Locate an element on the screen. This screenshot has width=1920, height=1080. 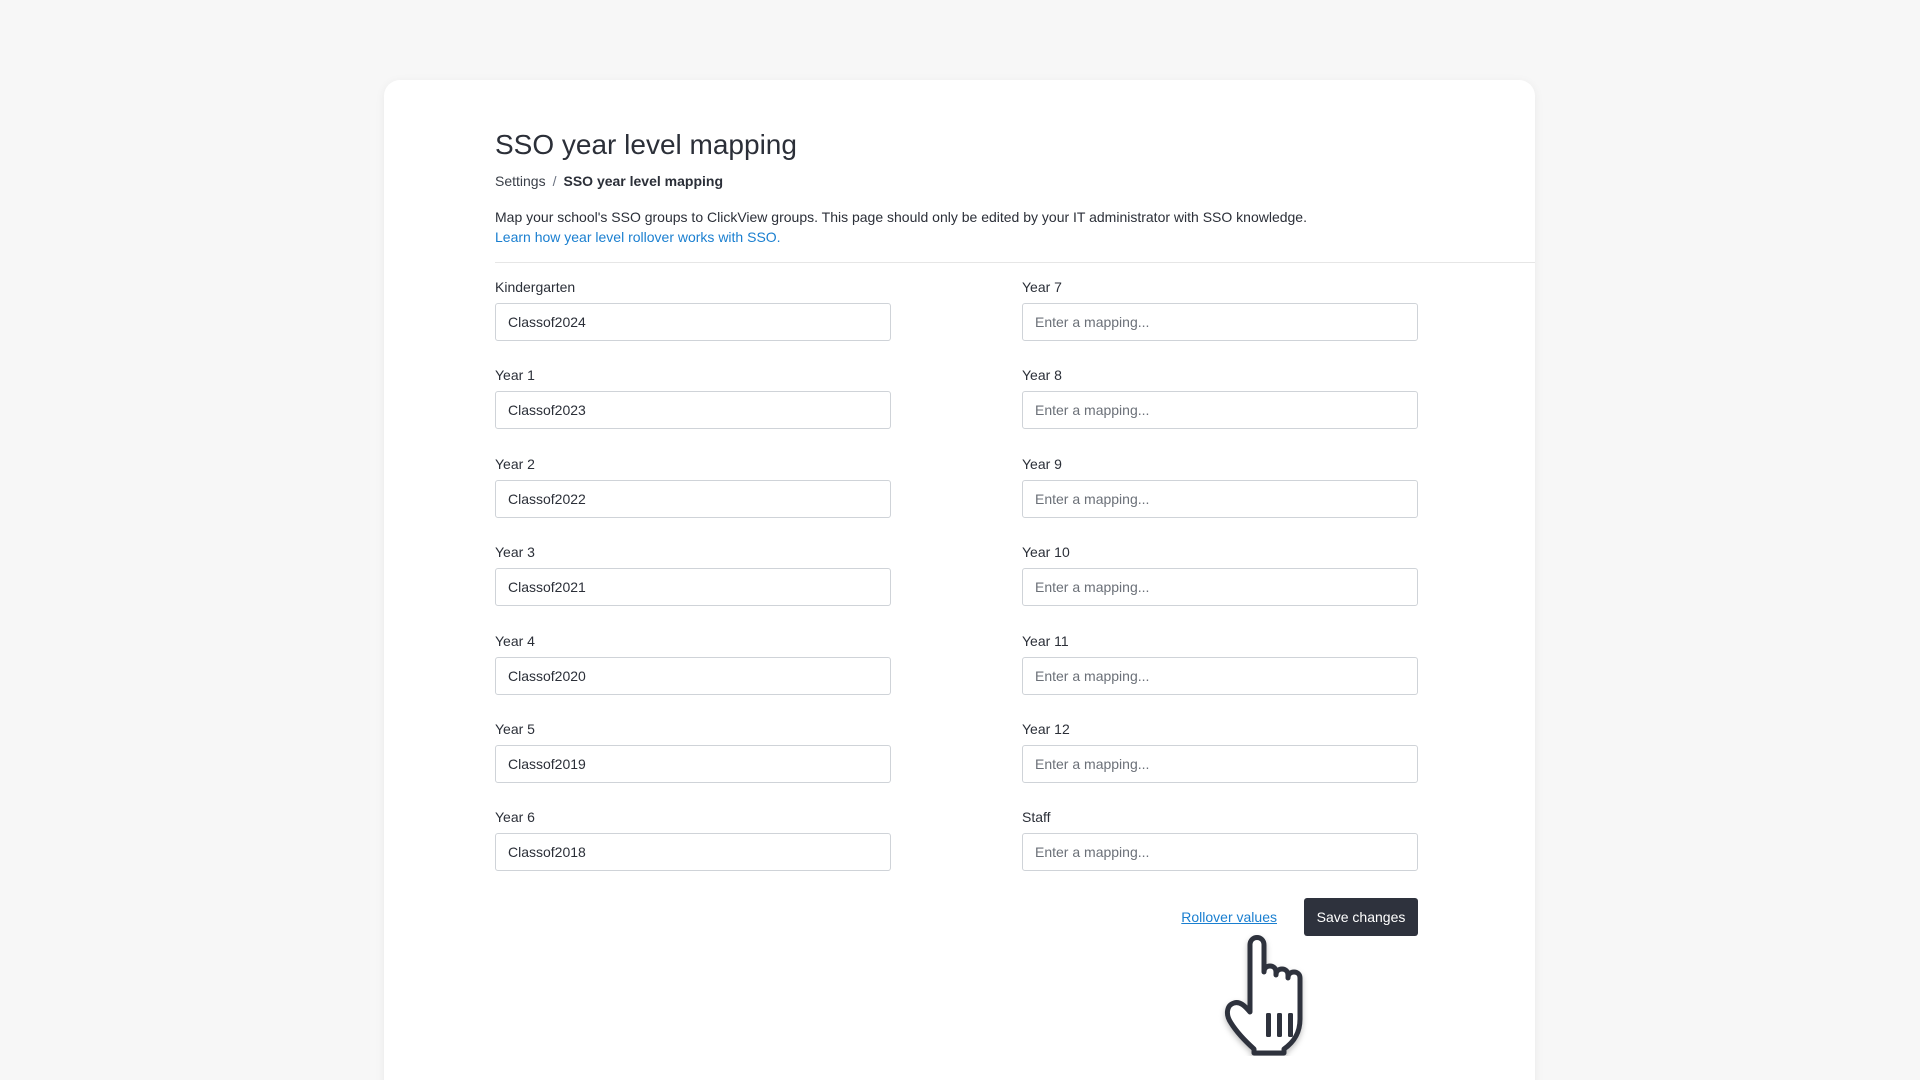
mapping-field-year-10: Year 10 is located at coordinates (1220, 587).